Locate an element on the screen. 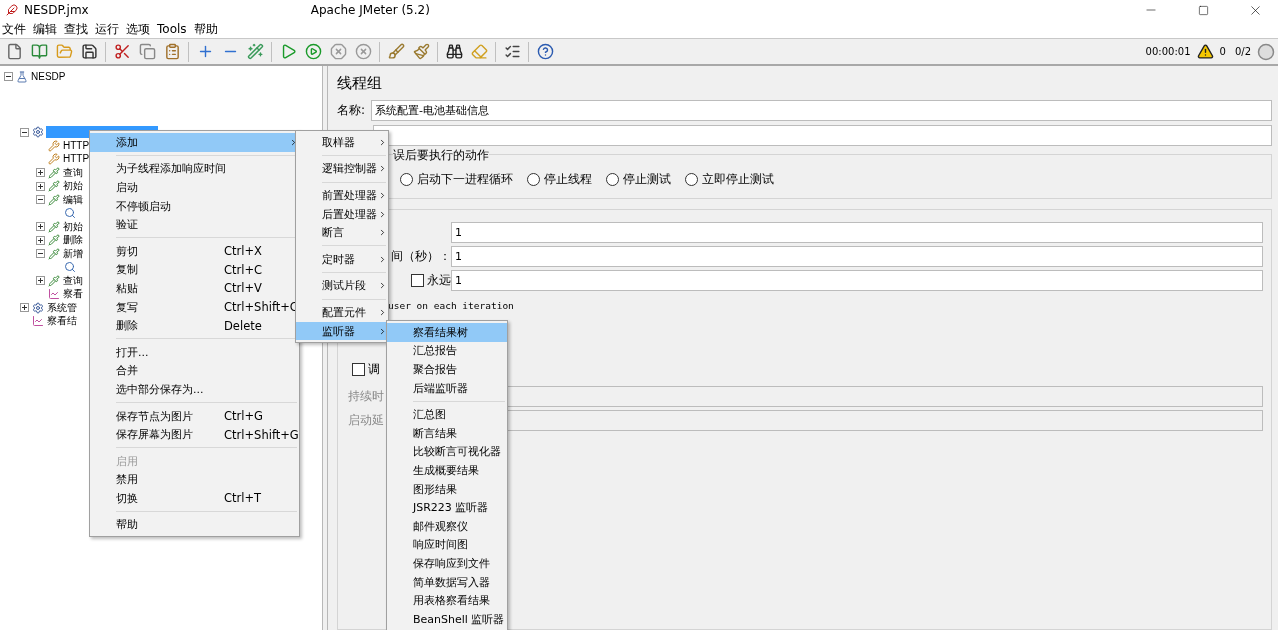 Image resolution: width=1278 pixels, height=630 pixels. menu-item: 响应时间图 is located at coordinates (447, 545).